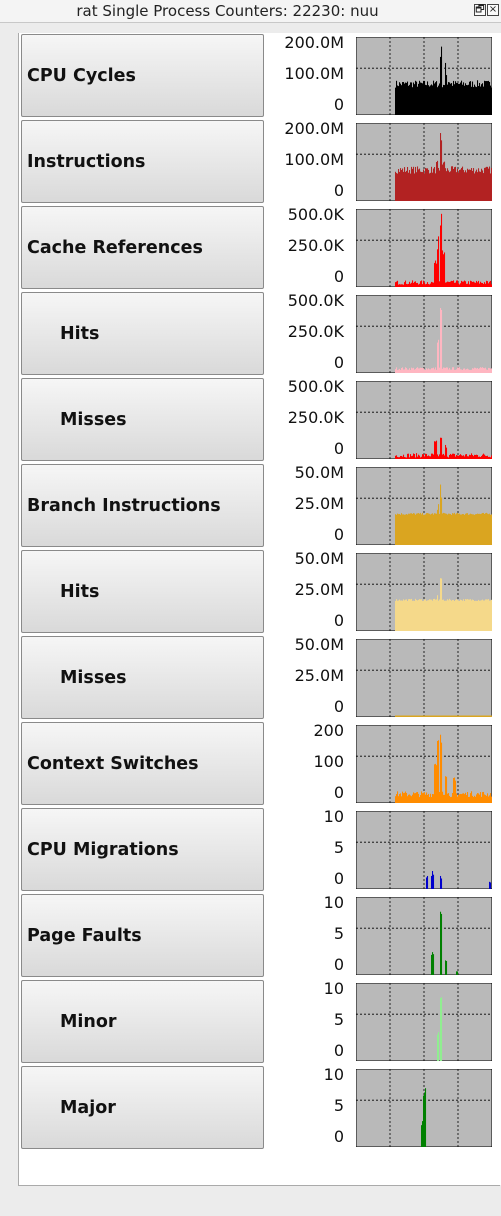 This screenshot has height=1216, width=501. Describe the element at coordinates (142, 849) in the screenshot. I see `counter-button: CPU Migrations` at that location.